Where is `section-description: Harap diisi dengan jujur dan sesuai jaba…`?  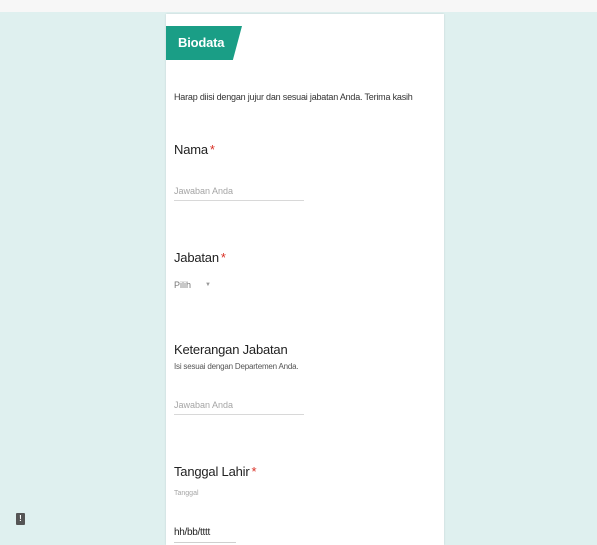 section-description: Harap diisi dengan jujur dan sesuai jaba… is located at coordinates (293, 97).